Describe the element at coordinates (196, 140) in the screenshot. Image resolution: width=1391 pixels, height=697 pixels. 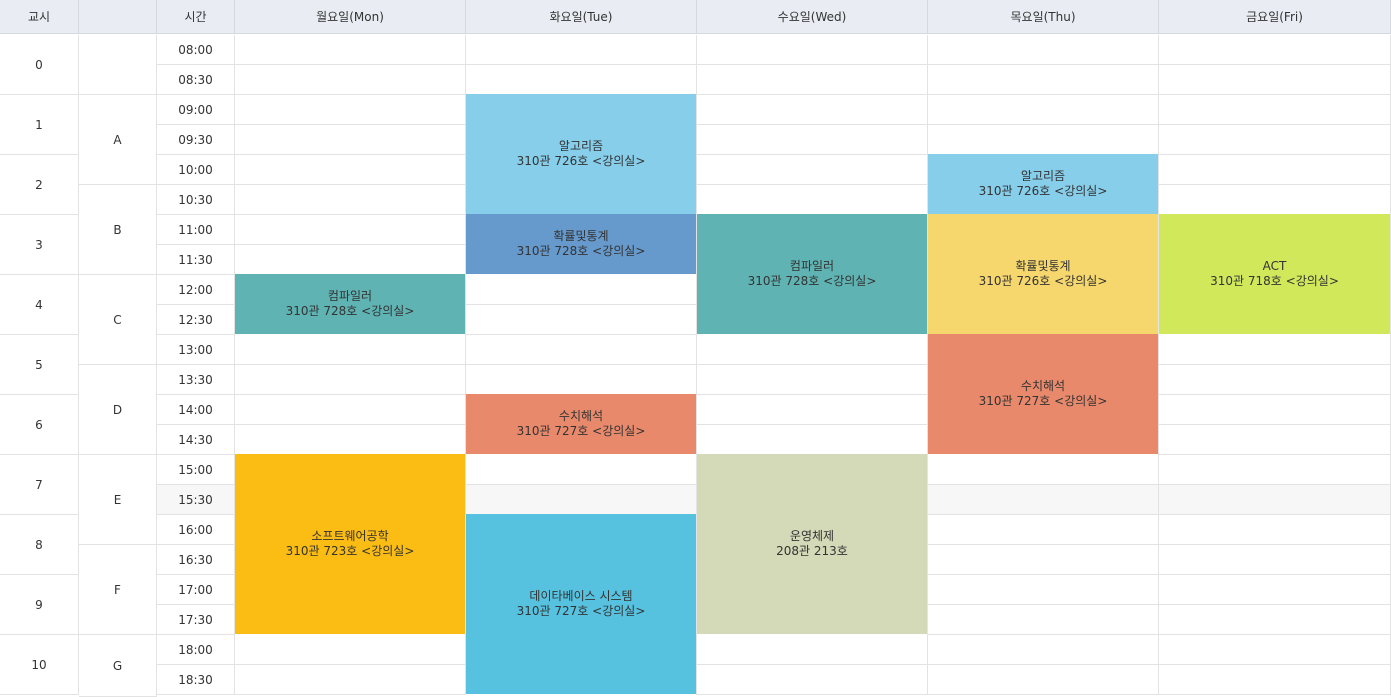
I see `time-cell: 09:30` at that location.